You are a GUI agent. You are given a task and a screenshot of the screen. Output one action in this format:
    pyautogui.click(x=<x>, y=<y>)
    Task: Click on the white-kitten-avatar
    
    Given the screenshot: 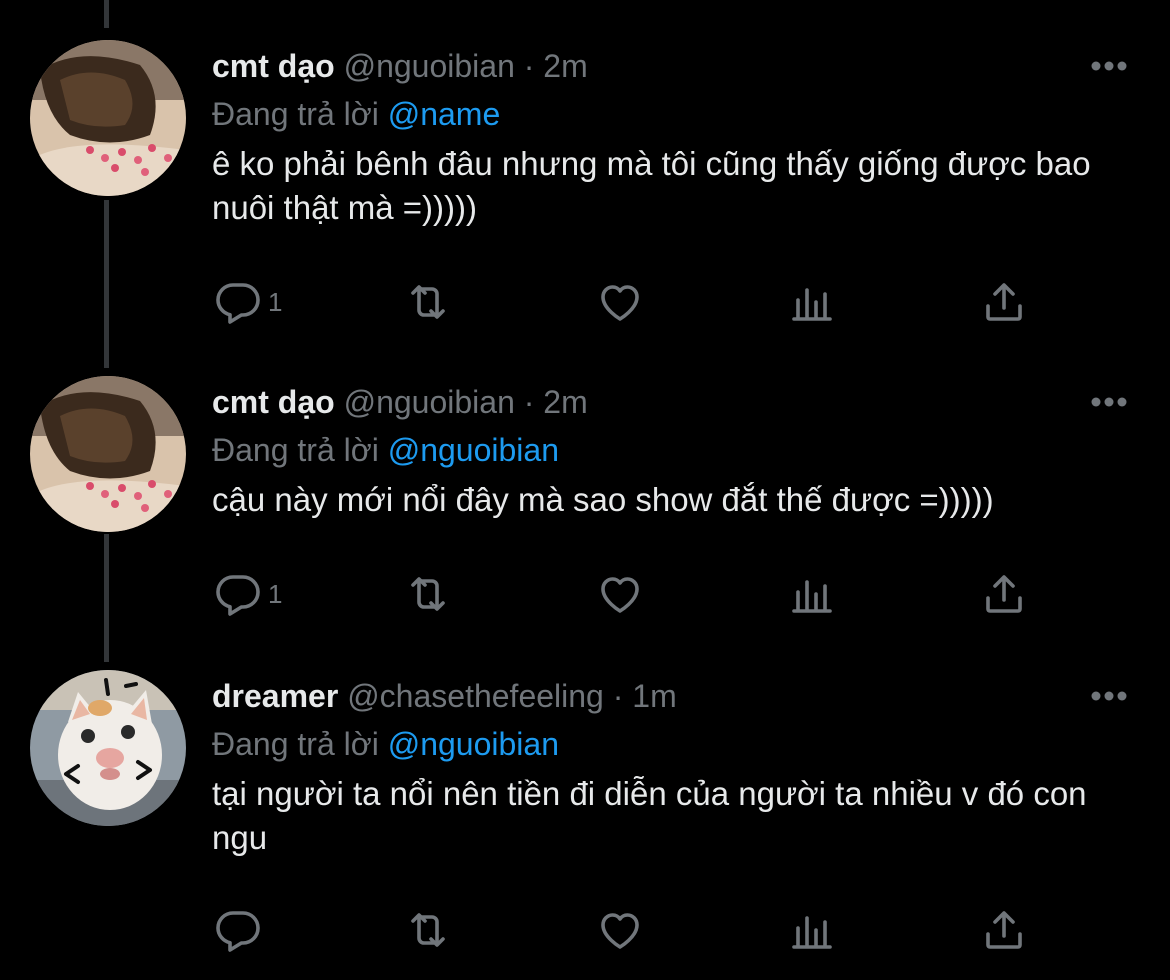 What is the action you would take?
    pyautogui.click(x=108, y=748)
    